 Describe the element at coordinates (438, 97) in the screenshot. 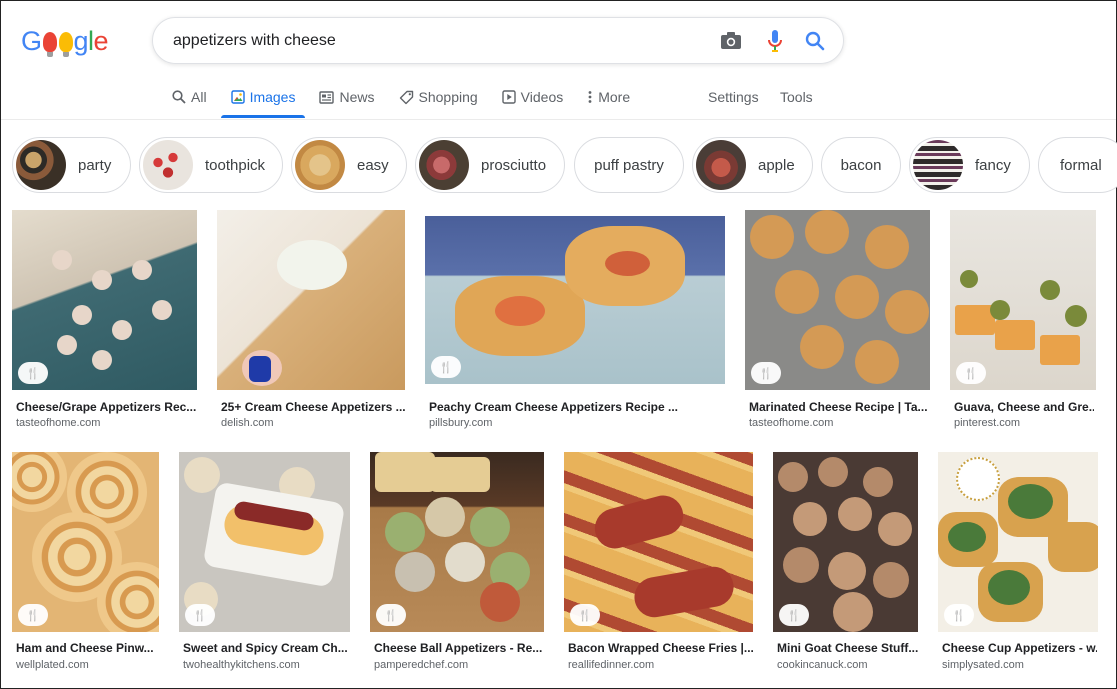

I see `tab-shopping: Shopping` at that location.